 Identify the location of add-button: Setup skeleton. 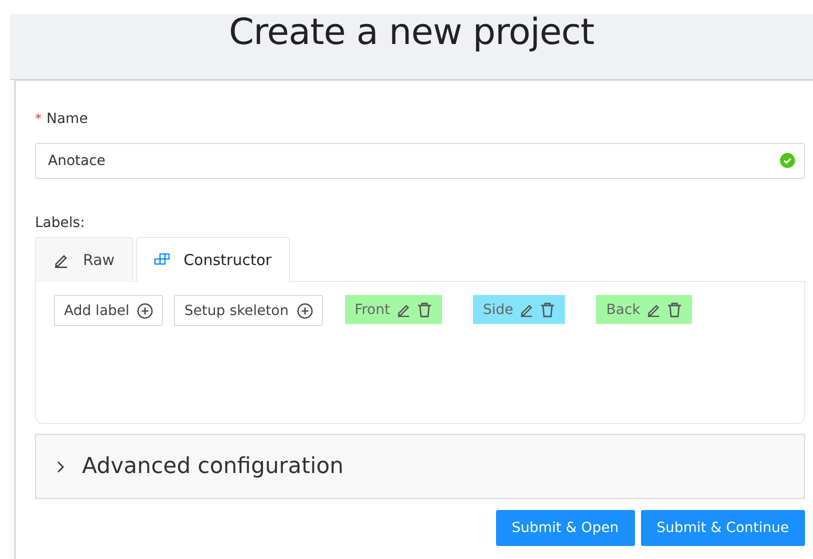
(248, 310).